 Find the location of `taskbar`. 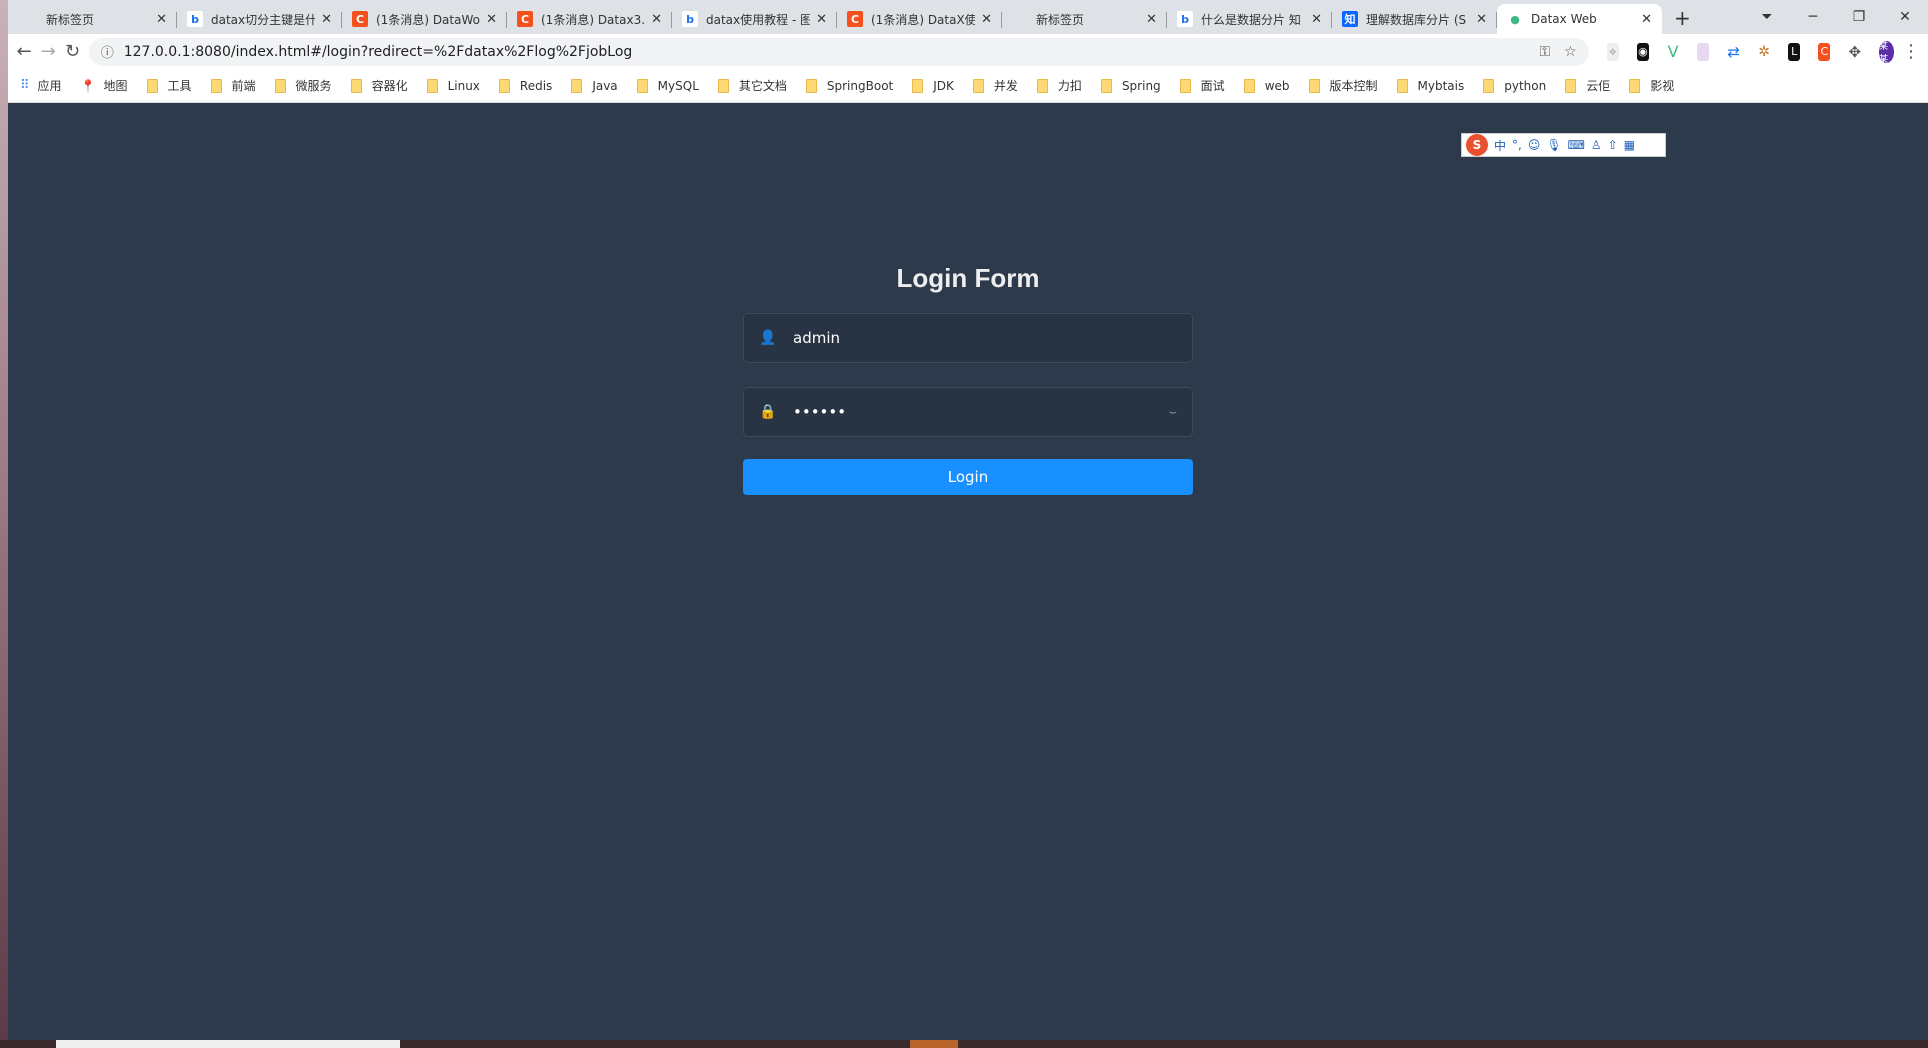

taskbar is located at coordinates (964, 1044).